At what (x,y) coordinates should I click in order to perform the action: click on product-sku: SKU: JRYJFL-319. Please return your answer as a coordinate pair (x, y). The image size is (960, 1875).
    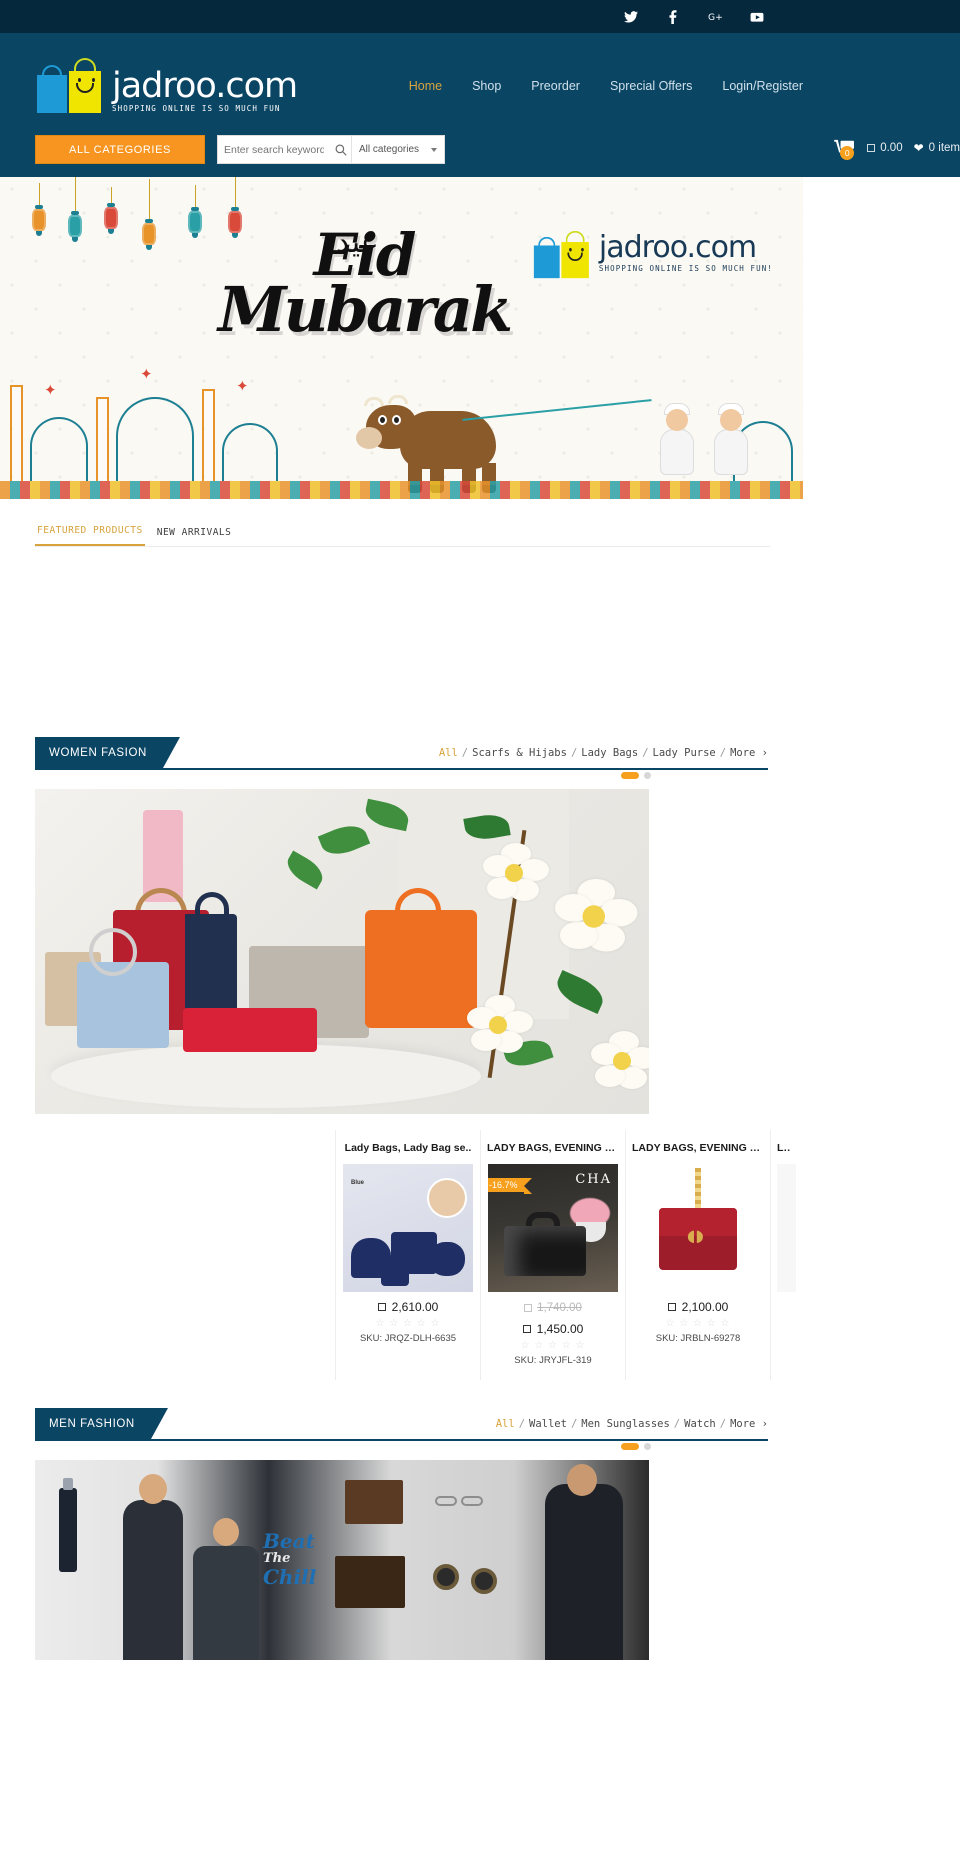
    Looking at the image, I should click on (553, 1360).